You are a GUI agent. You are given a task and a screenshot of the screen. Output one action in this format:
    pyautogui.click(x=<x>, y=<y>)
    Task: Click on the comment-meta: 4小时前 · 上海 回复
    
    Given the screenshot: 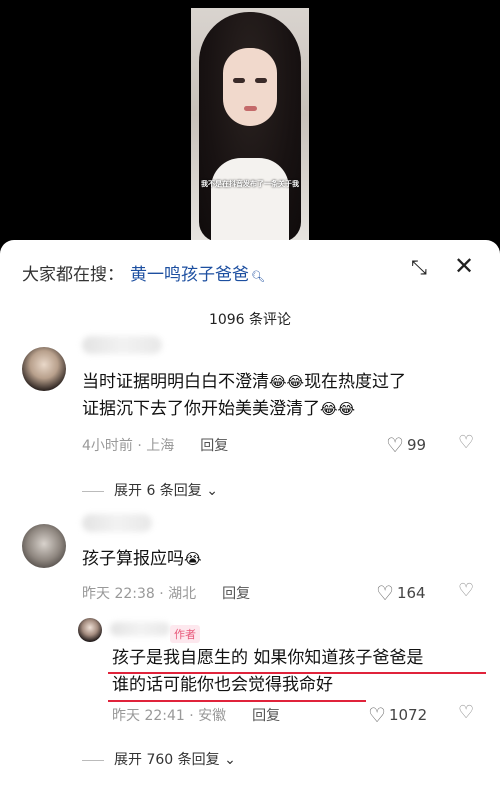 What is the action you would take?
    pyautogui.click(x=155, y=446)
    